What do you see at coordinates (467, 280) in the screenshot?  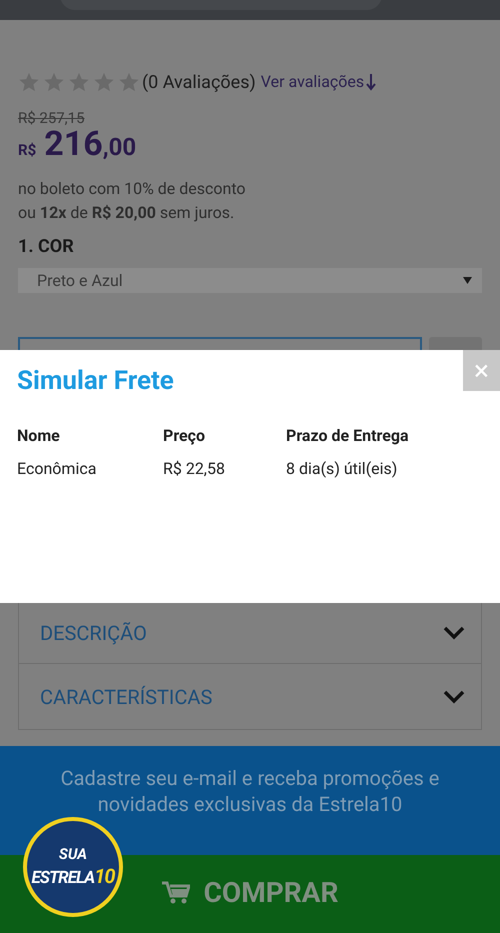 I see `caret-icon` at bounding box center [467, 280].